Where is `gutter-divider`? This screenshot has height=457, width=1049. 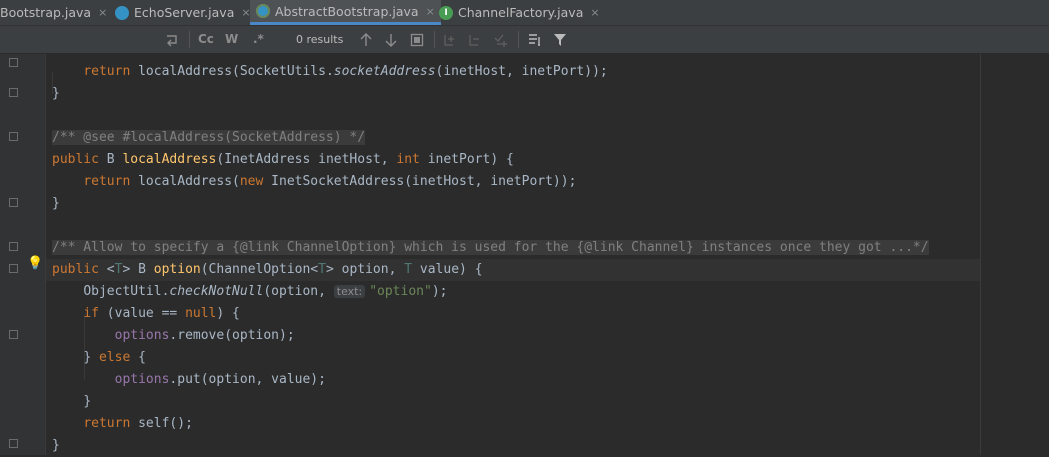
gutter-divider is located at coordinates (45, 254).